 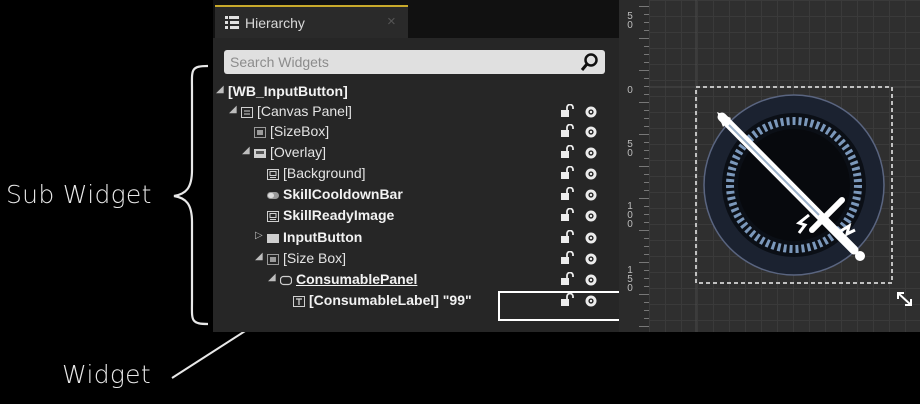 I want to click on tree-row-label: SkillReadyImage, so click(x=339, y=215).